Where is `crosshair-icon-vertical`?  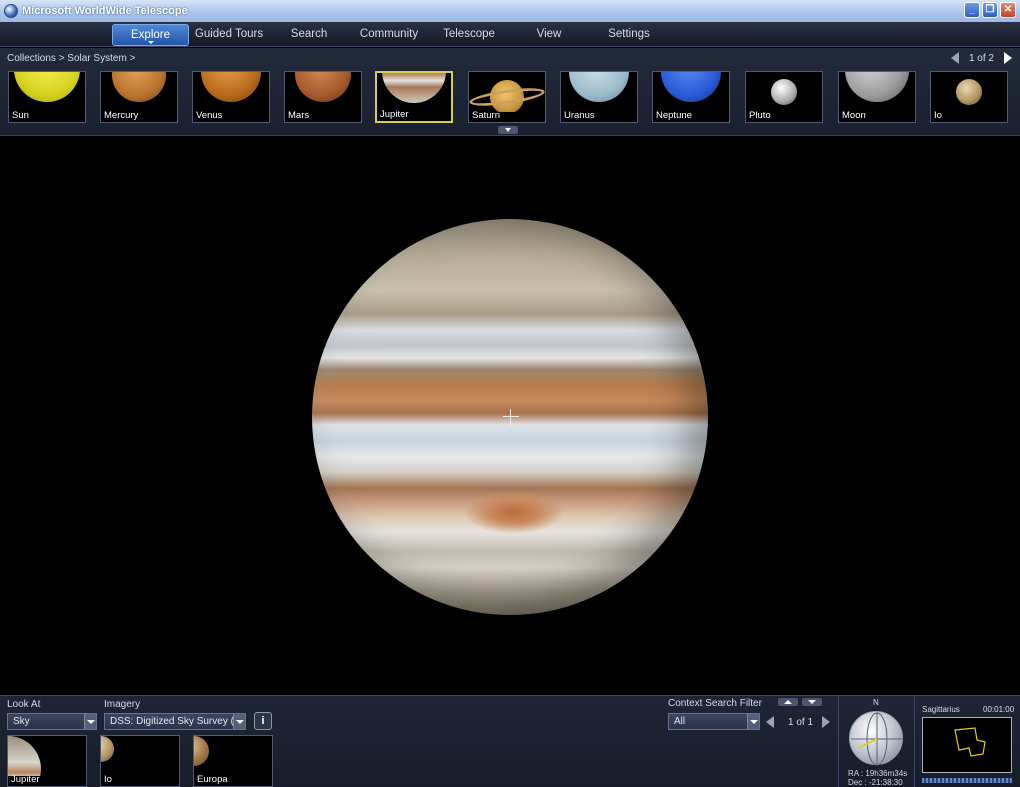 crosshair-icon-vertical is located at coordinates (510, 417).